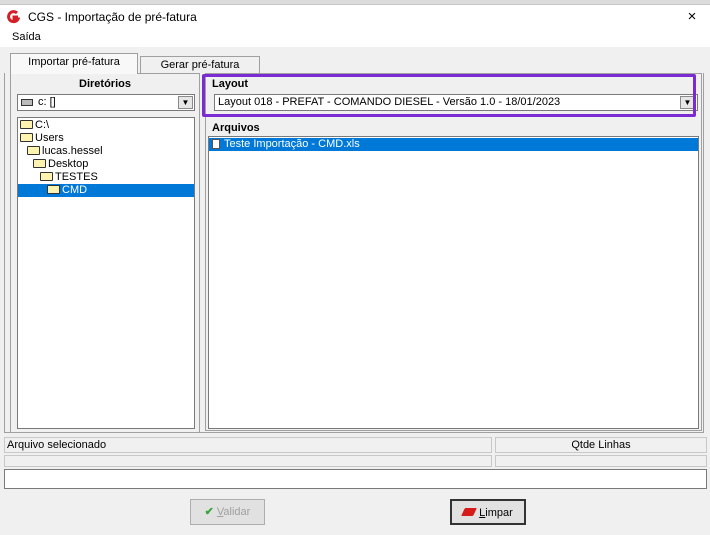 The image size is (710, 535). I want to click on validar-button: ✔ Validar, so click(227, 512).